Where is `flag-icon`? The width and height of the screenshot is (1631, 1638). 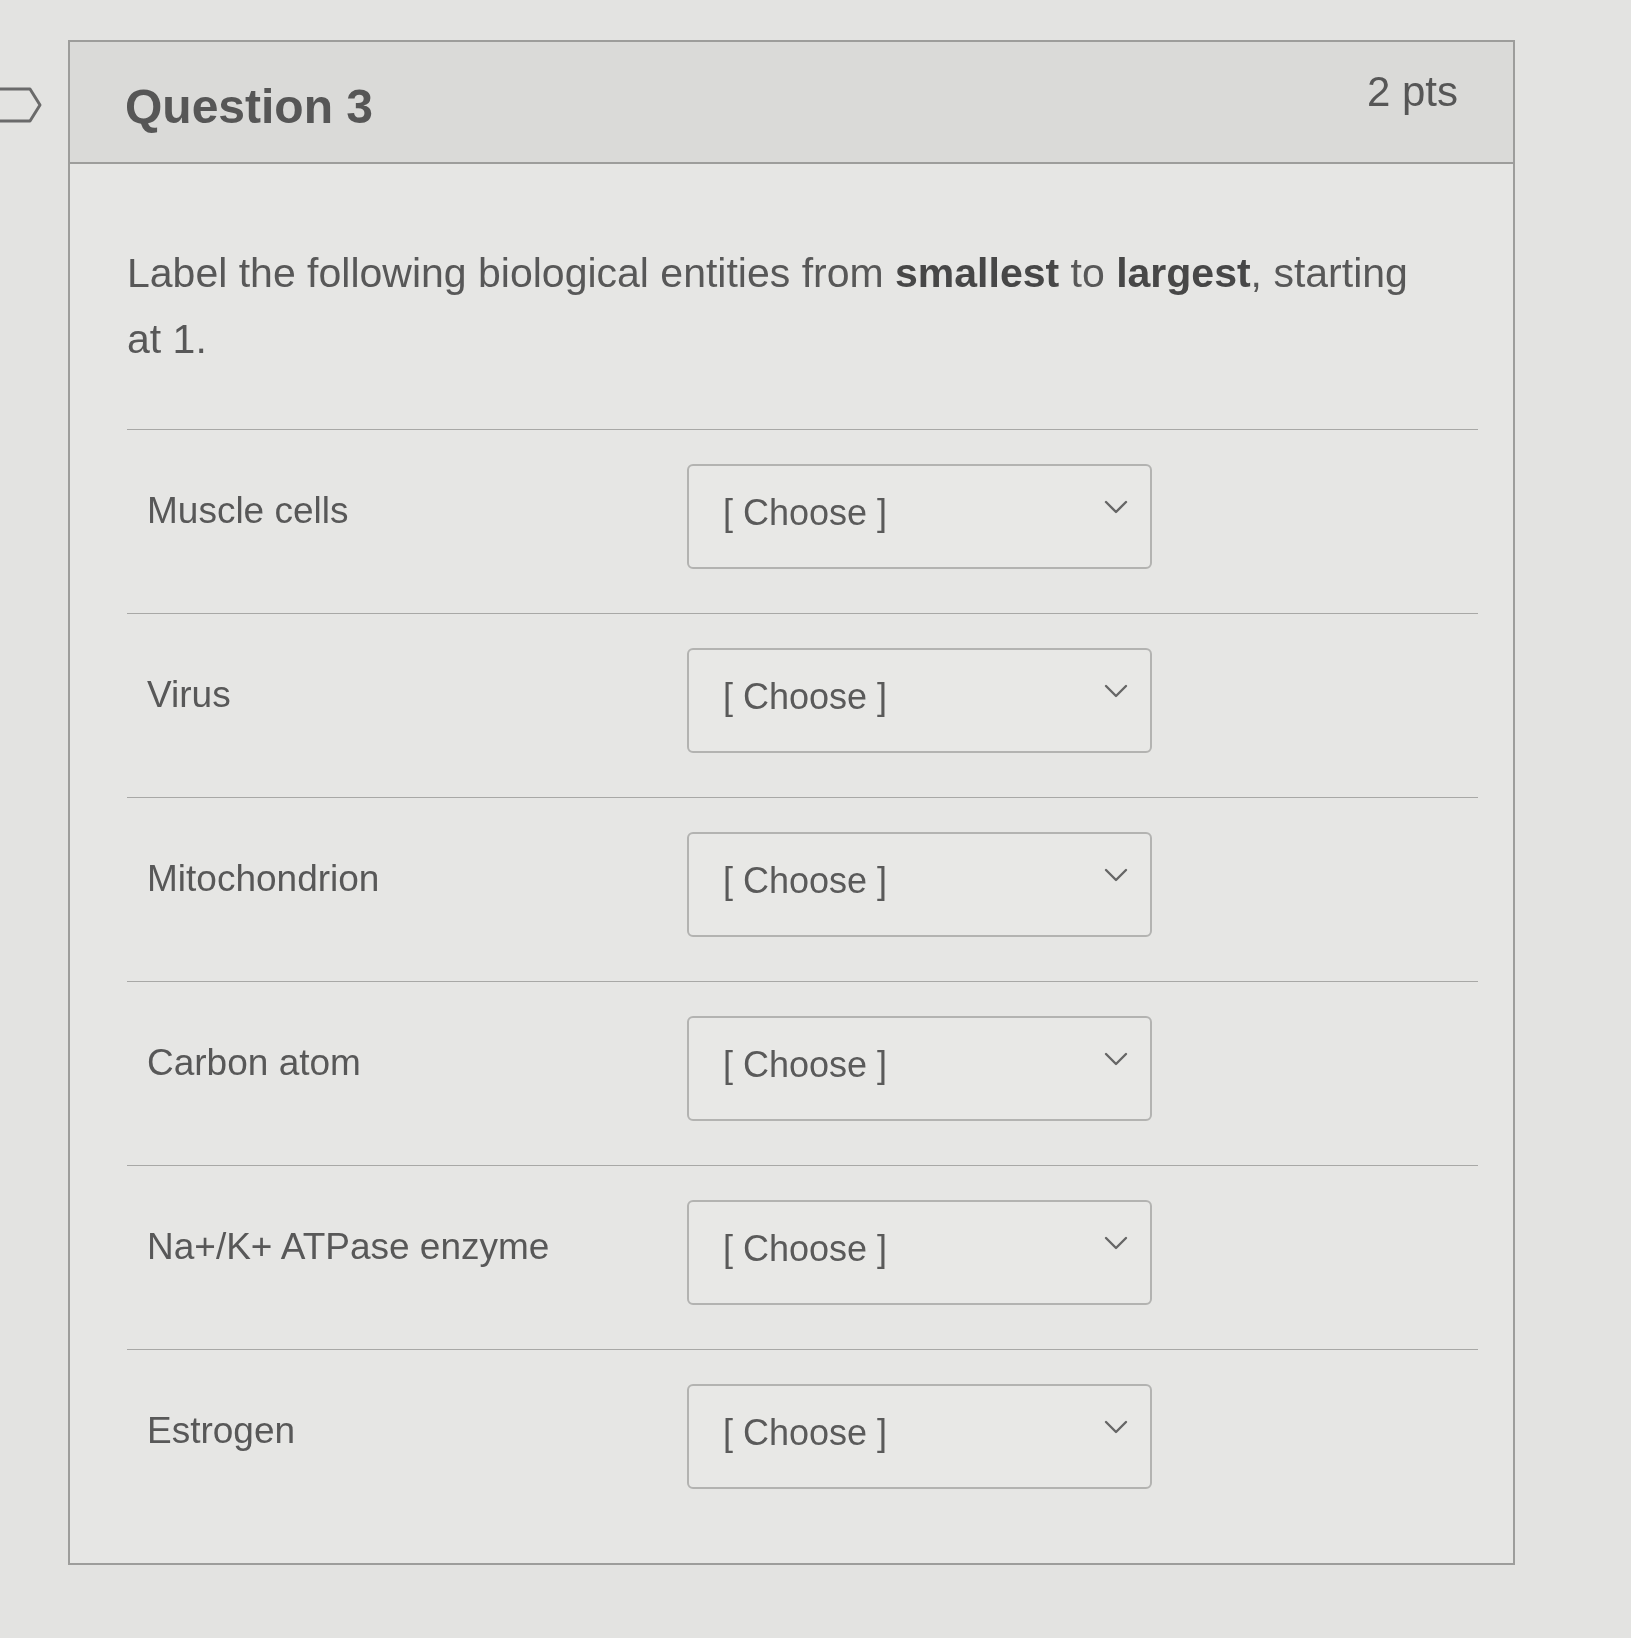
flag-icon is located at coordinates (21, 105).